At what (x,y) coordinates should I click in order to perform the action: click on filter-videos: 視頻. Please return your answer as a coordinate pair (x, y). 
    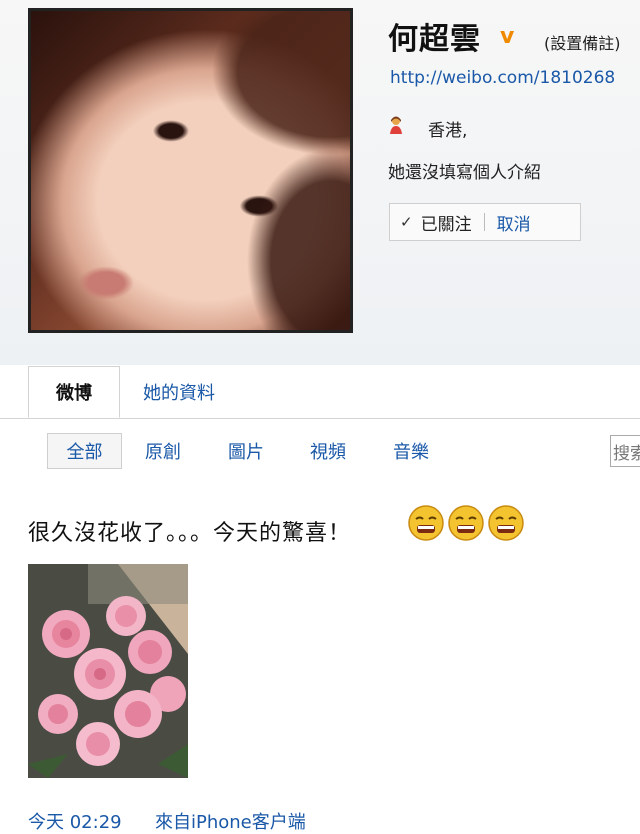
    Looking at the image, I should click on (328, 451).